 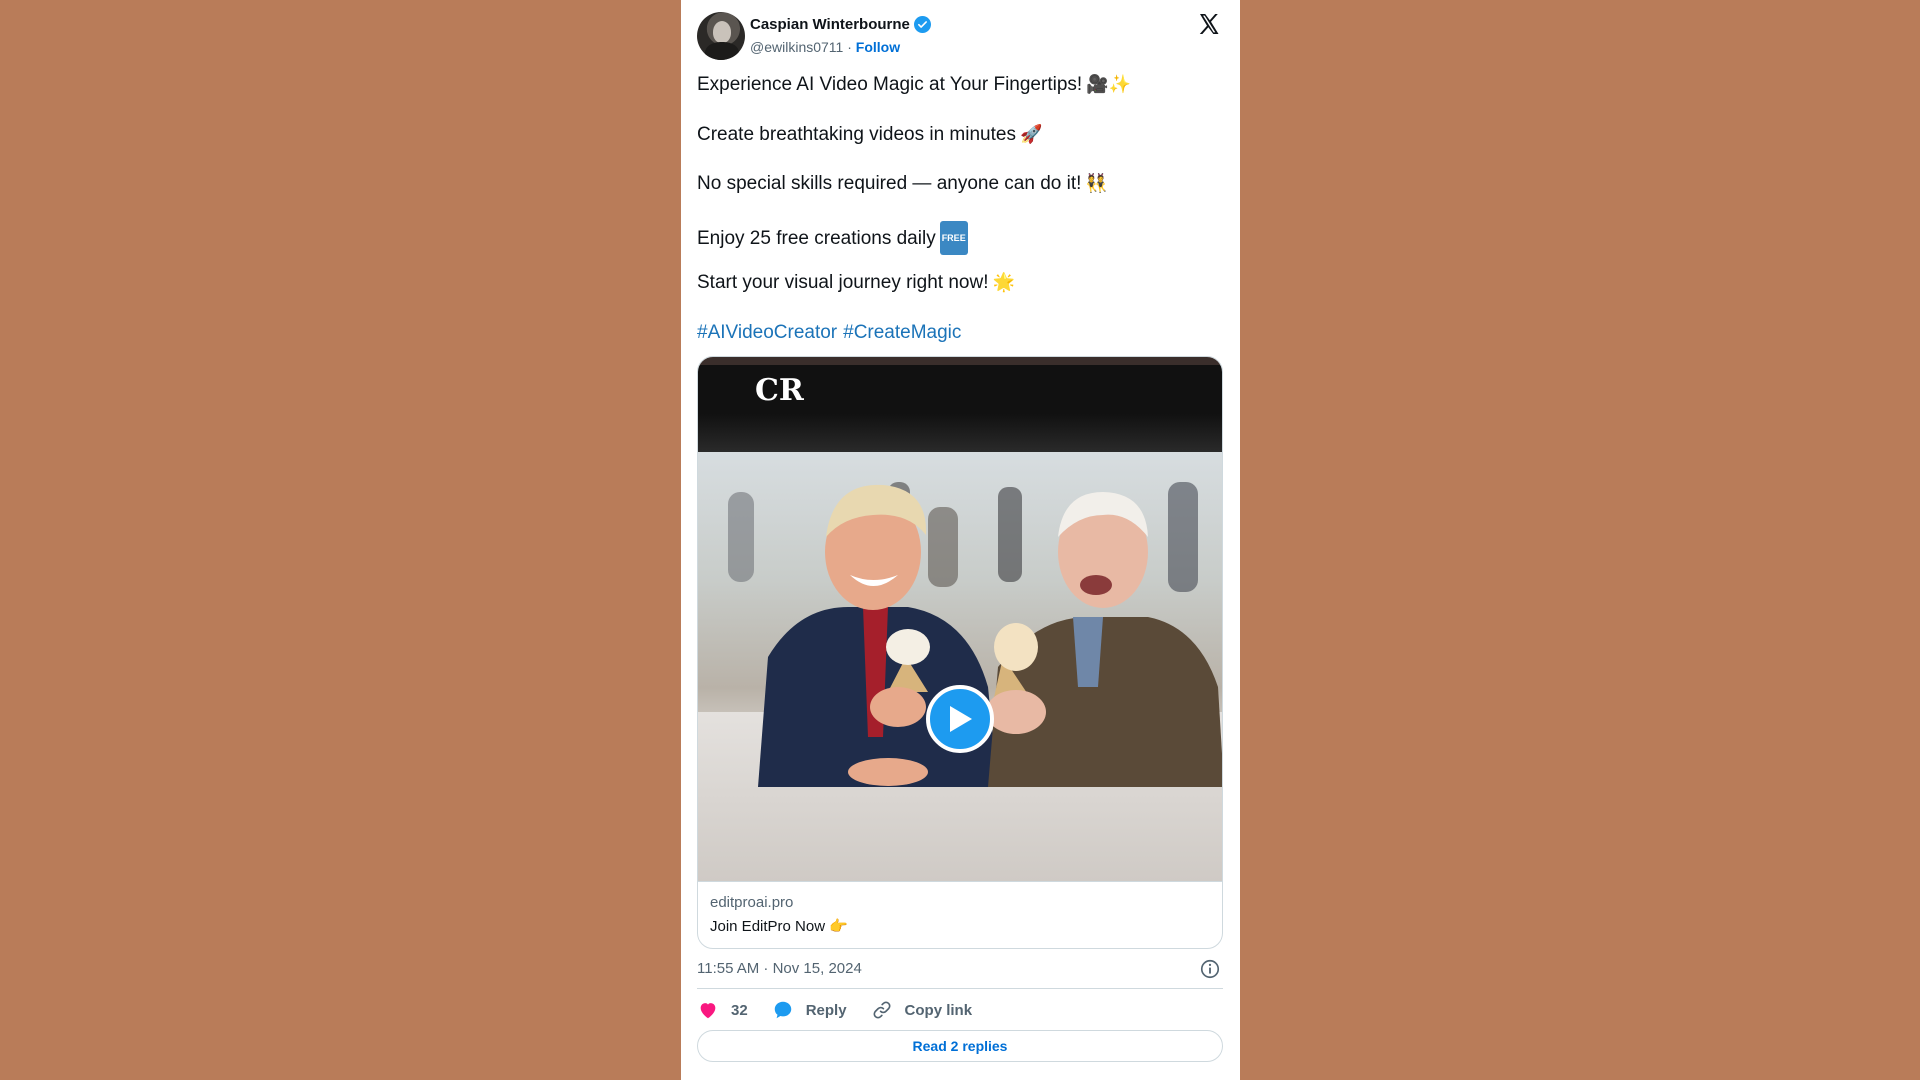 I want to click on copy-link-button: Copy link, so click(x=922, y=1010).